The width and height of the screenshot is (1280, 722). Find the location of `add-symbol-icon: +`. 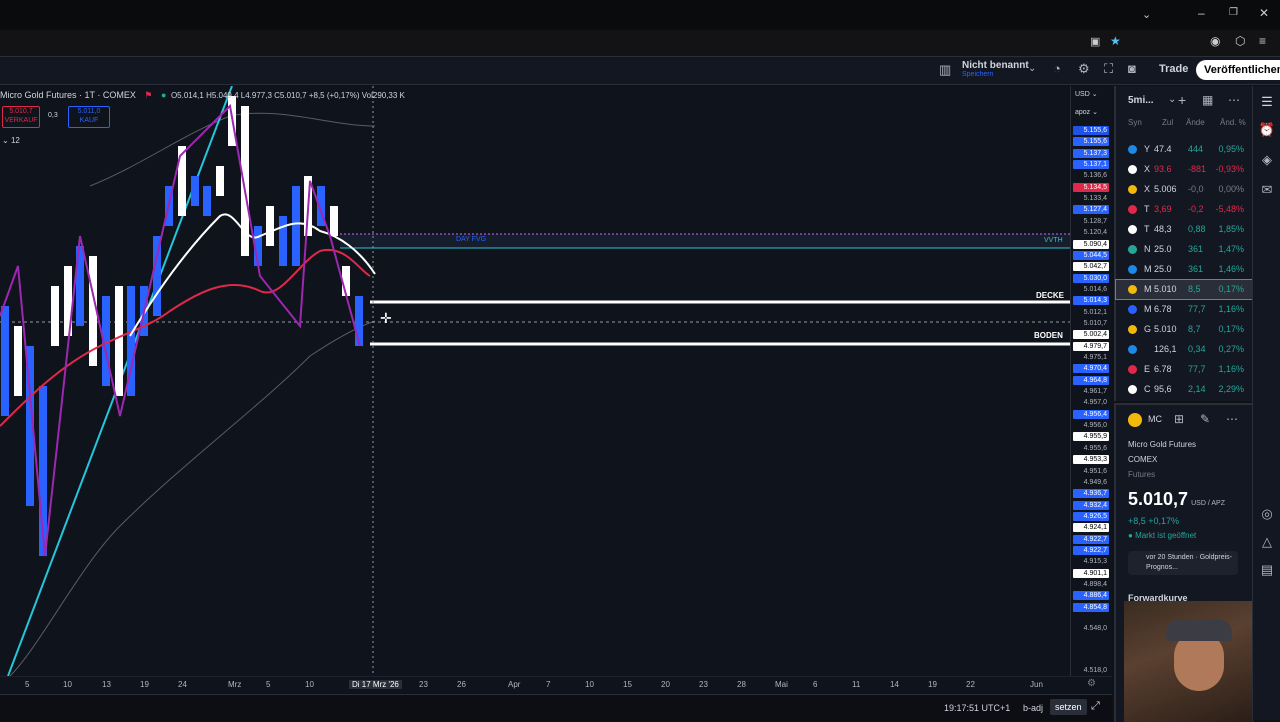

add-symbol-icon: + is located at coordinates (1182, 100).